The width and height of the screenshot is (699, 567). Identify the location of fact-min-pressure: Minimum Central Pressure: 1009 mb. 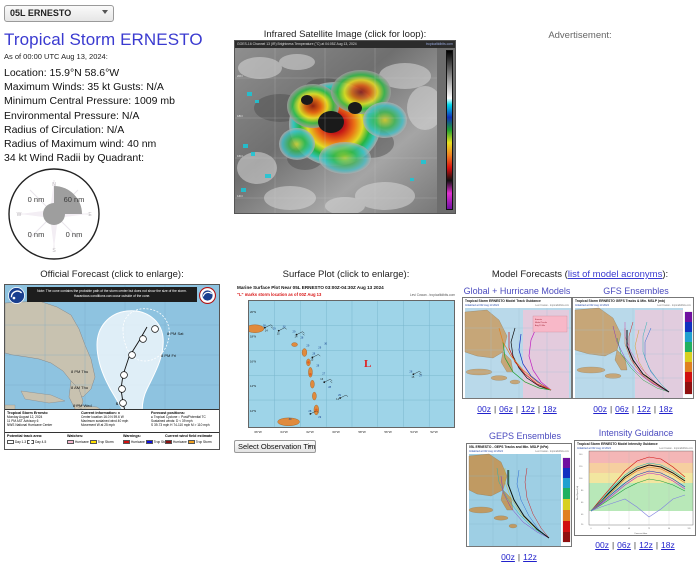
(89, 101).